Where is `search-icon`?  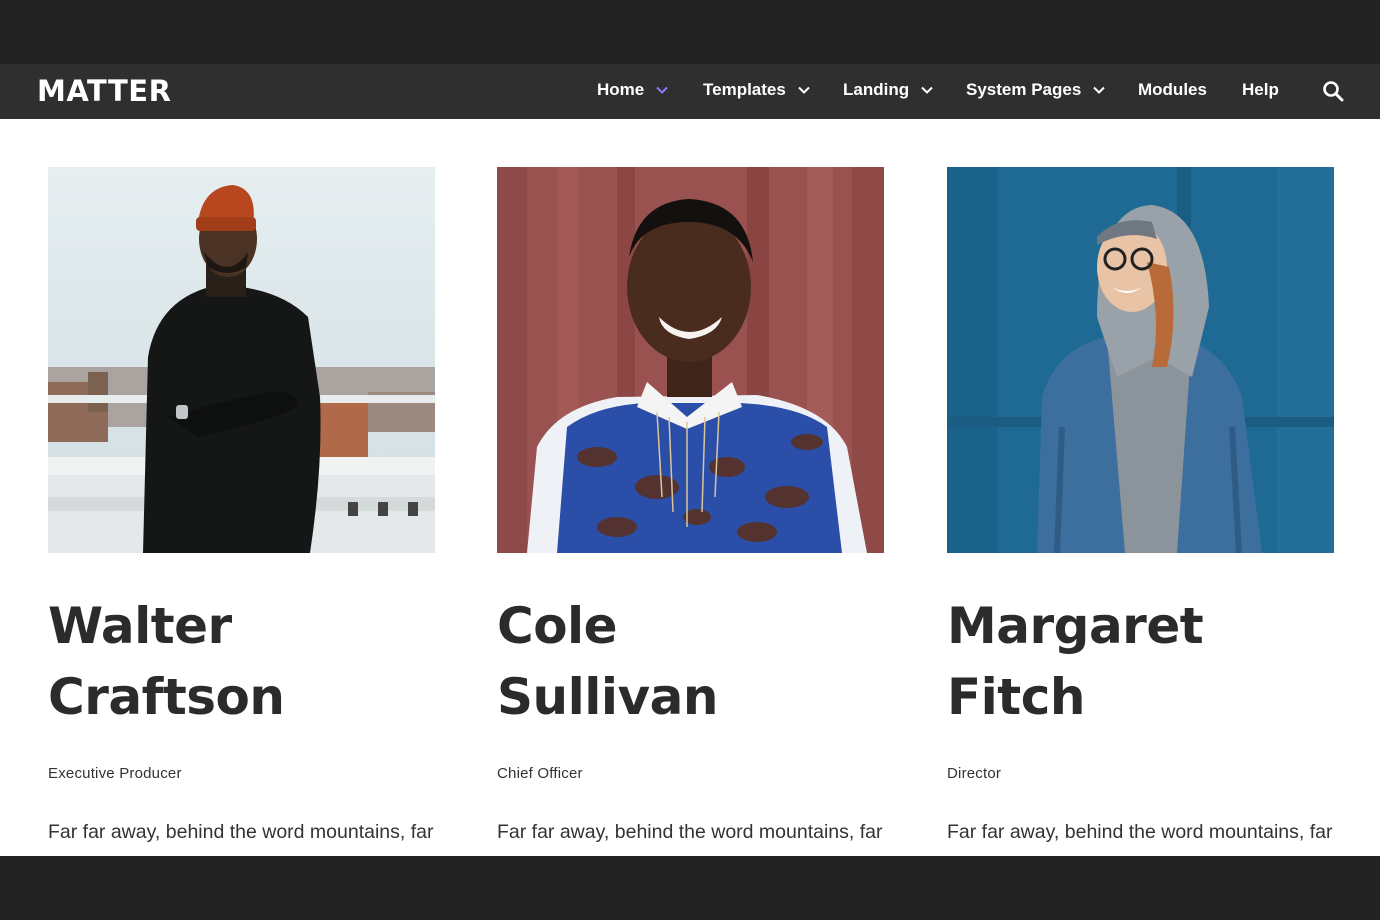 search-icon is located at coordinates (1333, 91).